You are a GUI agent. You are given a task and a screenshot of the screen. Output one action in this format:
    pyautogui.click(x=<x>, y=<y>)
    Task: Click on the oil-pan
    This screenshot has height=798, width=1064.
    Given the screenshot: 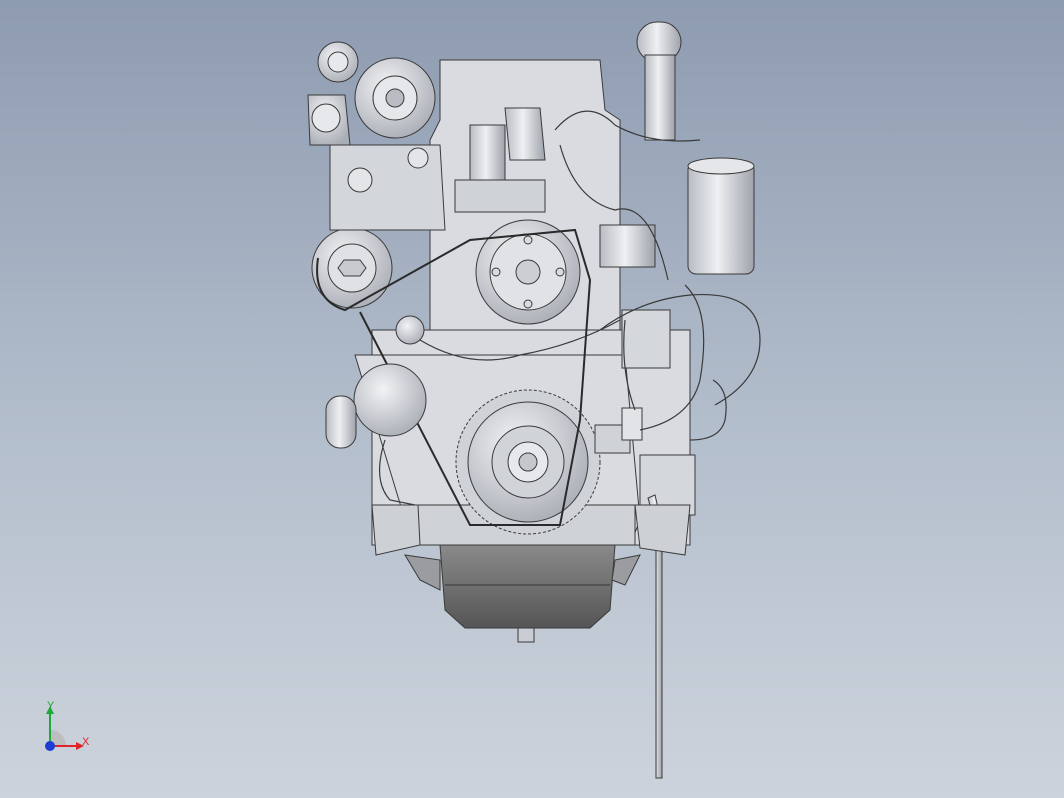 What is the action you would take?
    pyautogui.click(x=527, y=586)
    